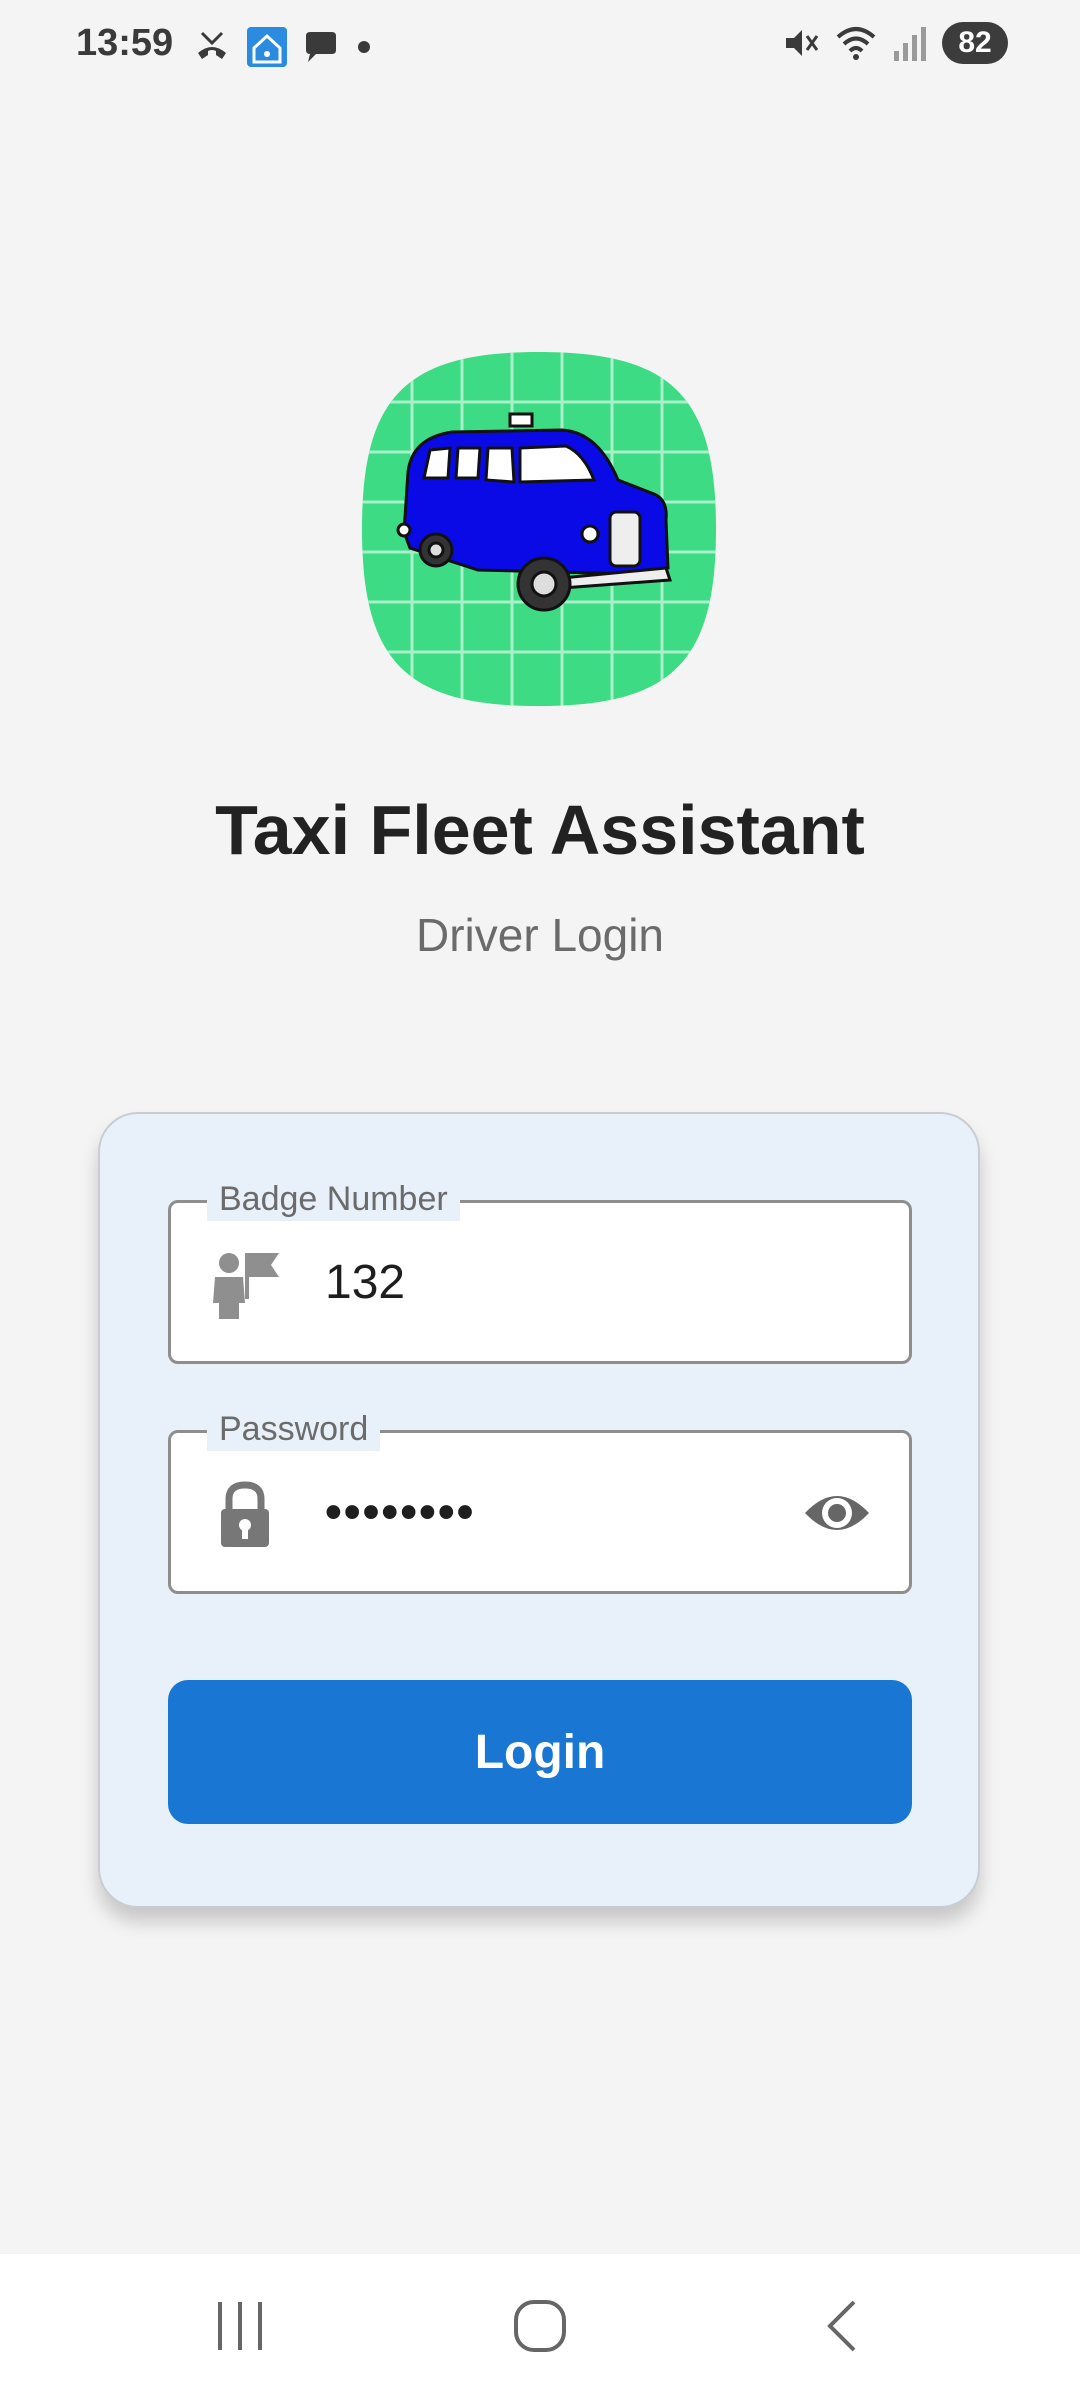 This screenshot has height=2400, width=1080. What do you see at coordinates (245, 1517) in the screenshot?
I see `lock-icon` at bounding box center [245, 1517].